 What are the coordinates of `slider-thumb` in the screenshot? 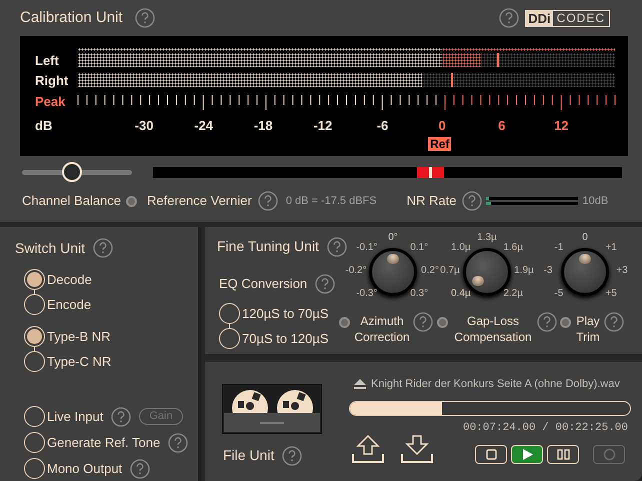 It's located at (72, 172).